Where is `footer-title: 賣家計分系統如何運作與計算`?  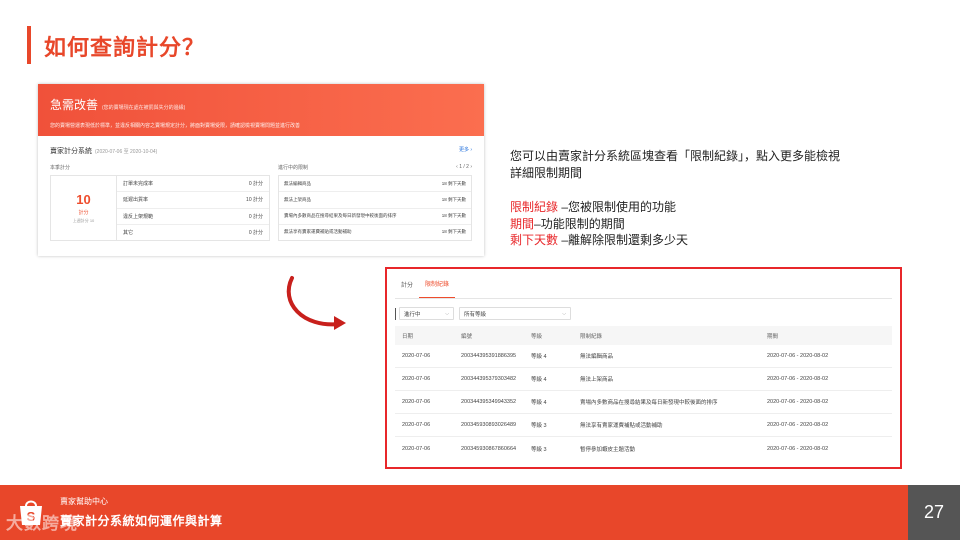 footer-title: 賣家計分系統如何運作與計算 is located at coordinates (141, 521).